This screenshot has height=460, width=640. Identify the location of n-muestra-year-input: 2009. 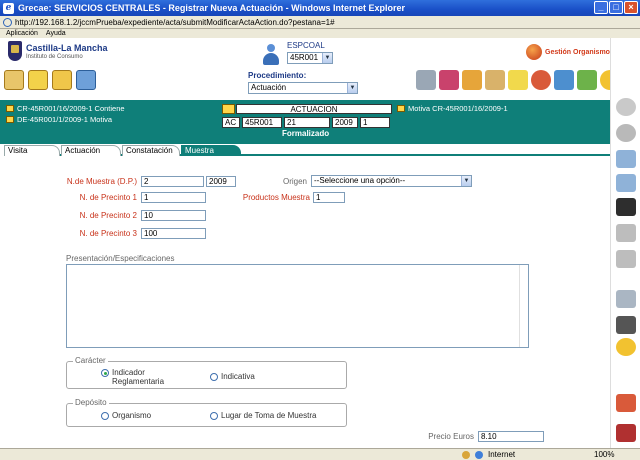
(221, 181).